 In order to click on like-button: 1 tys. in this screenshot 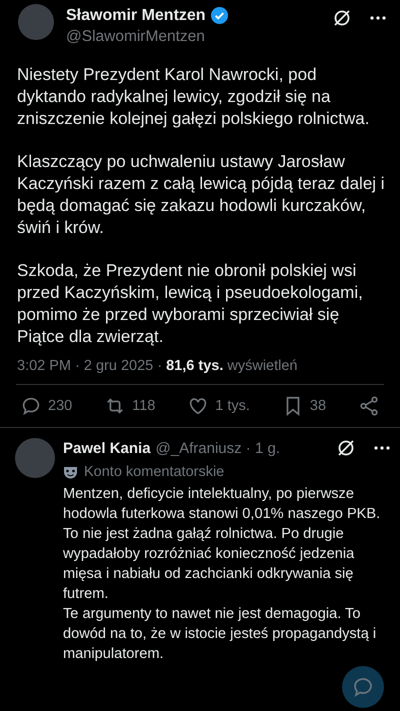, I will do `click(218, 406)`.